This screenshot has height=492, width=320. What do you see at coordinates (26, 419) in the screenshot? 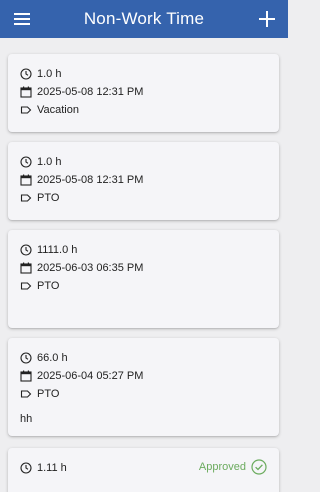
I see `entry-note: hh` at bounding box center [26, 419].